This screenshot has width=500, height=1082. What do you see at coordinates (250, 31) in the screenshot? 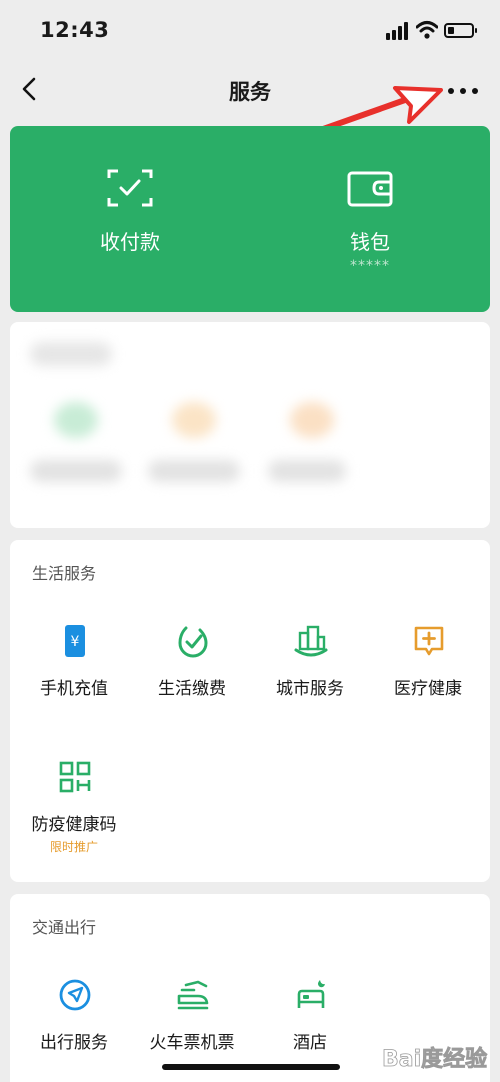
I see `status-bar: 12:43` at bounding box center [250, 31].